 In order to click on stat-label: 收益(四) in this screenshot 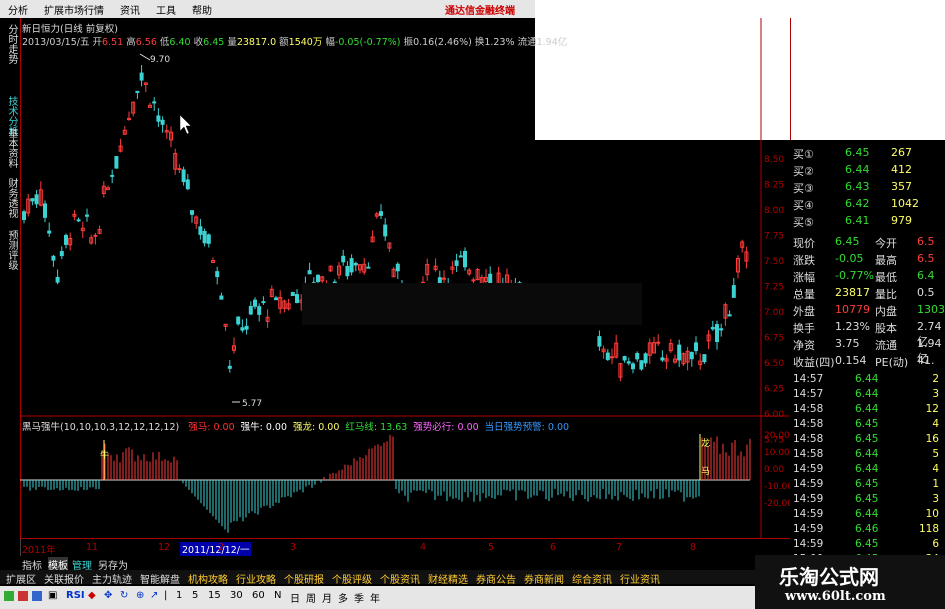, I will do `click(814, 362)`.